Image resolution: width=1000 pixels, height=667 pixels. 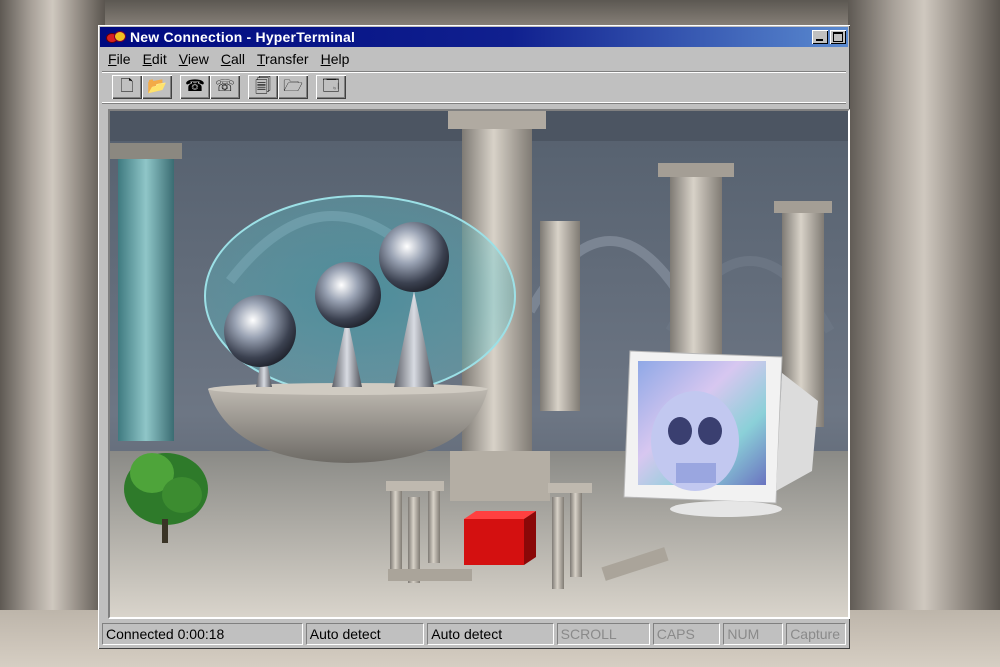 What do you see at coordinates (474, 37) in the screenshot?
I see `title-bar: New Connection - HyperTerminal` at bounding box center [474, 37].